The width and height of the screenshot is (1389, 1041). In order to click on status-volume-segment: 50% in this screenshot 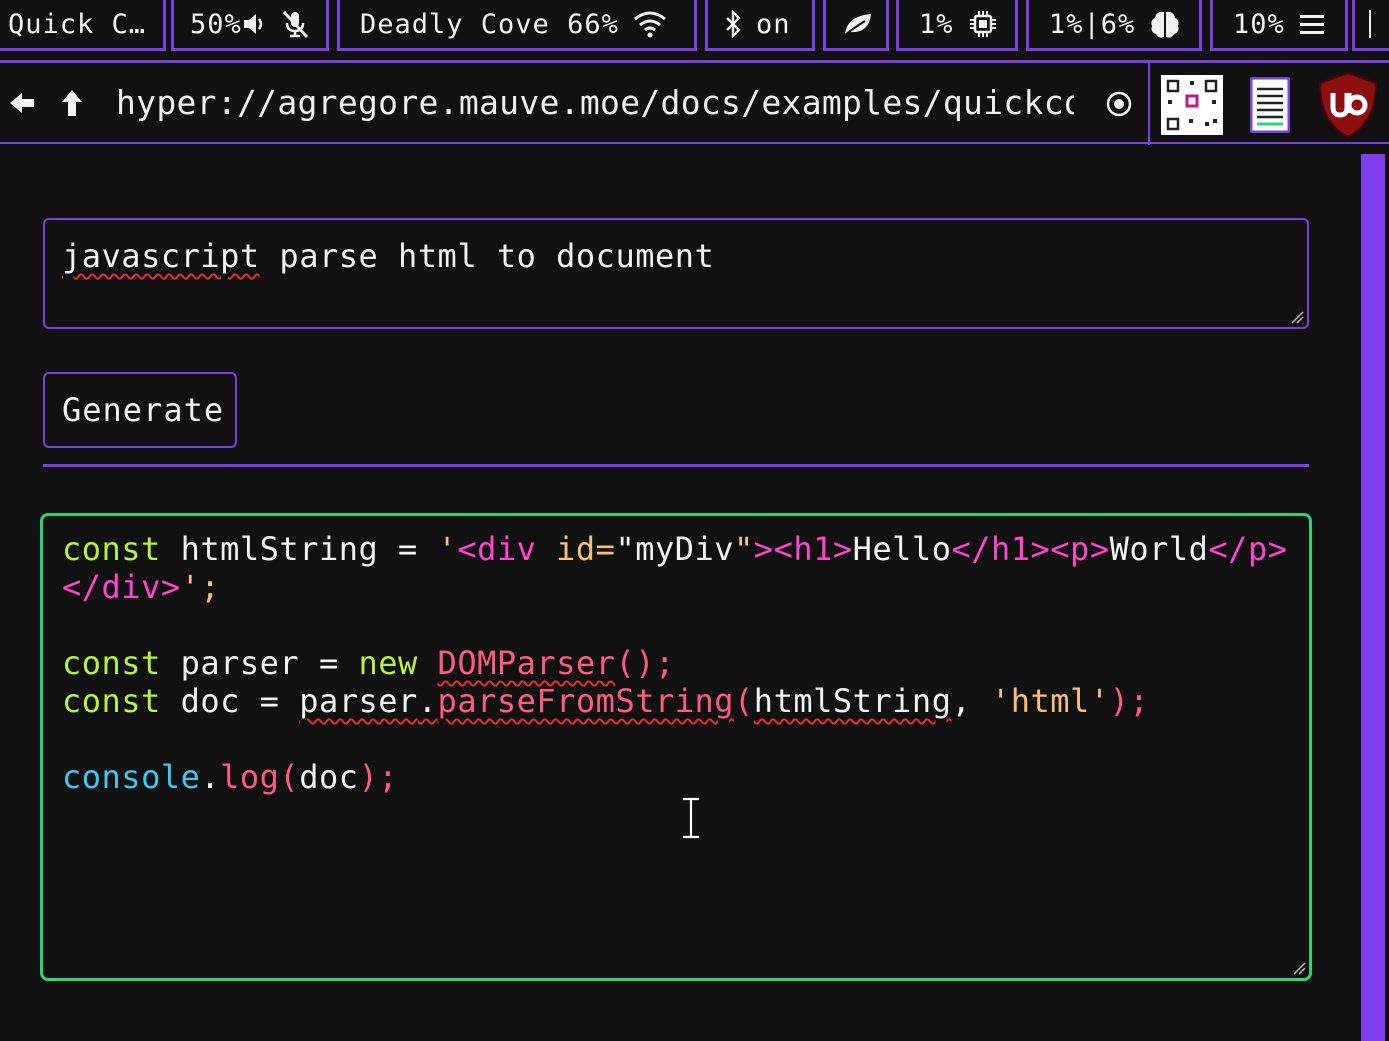, I will do `click(250, 25)`.